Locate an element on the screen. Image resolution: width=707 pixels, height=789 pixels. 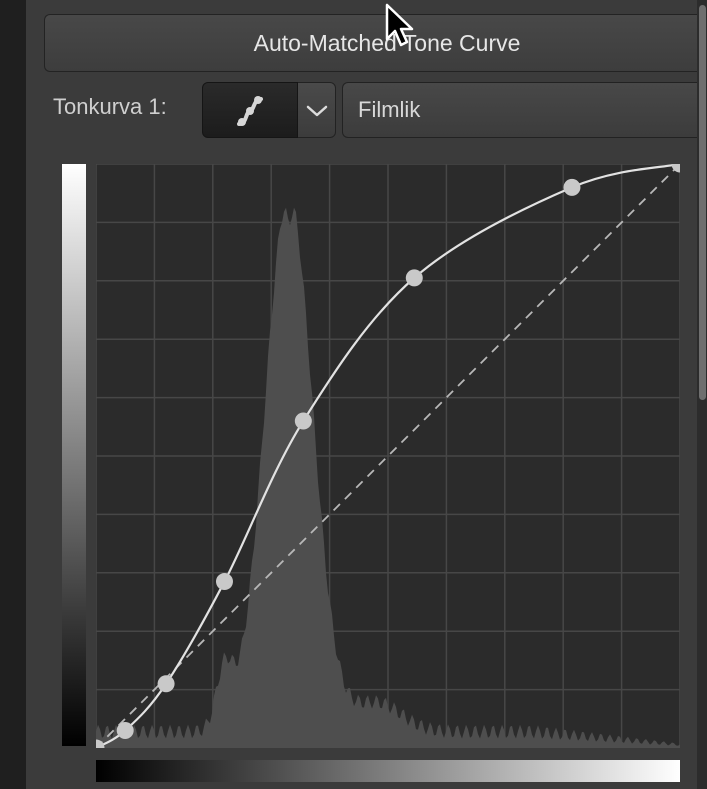
curve-type-dropdown is located at coordinates (317, 110).